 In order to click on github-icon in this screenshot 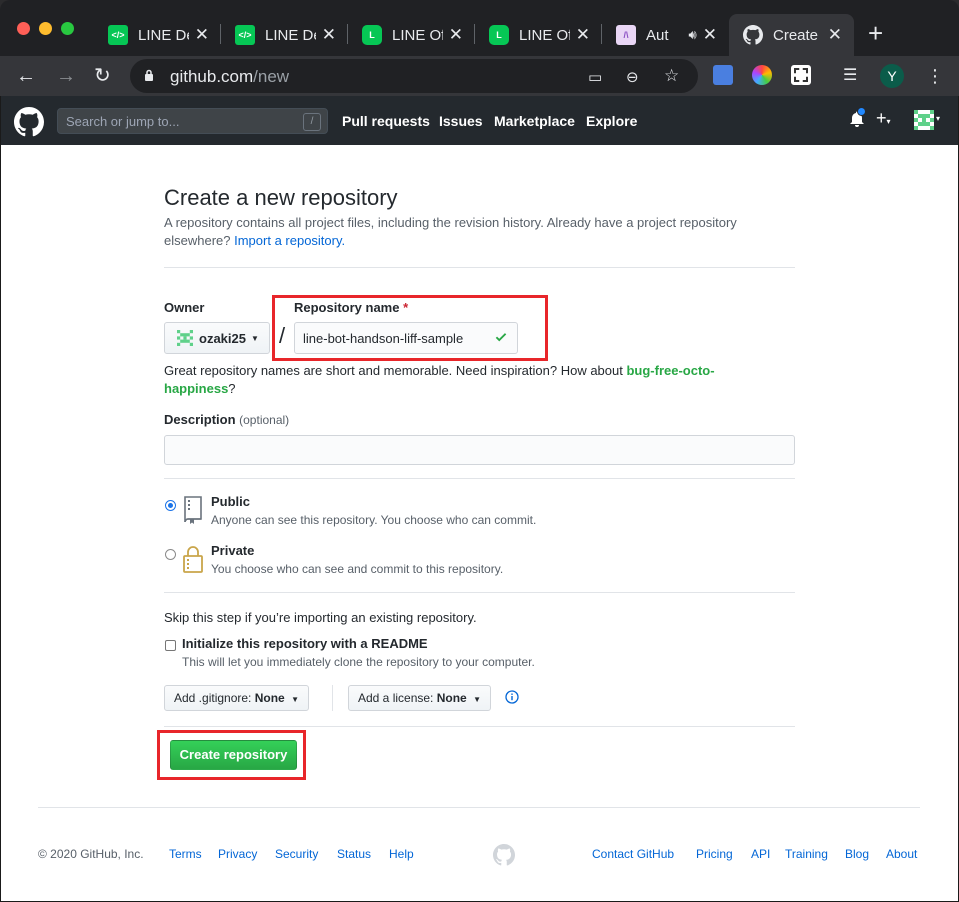, I will do `click(753, 35)`.